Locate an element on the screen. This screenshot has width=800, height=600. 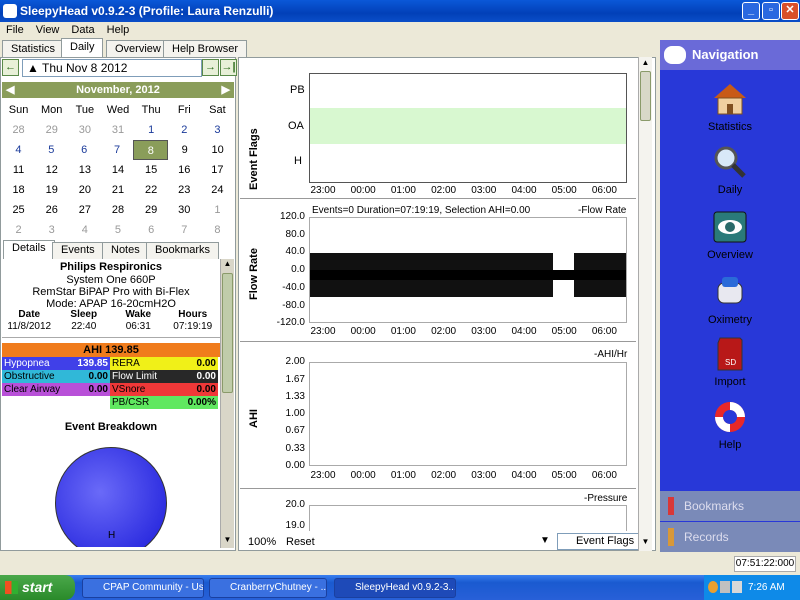
menu-file: File is located at coordinates (15, 30).